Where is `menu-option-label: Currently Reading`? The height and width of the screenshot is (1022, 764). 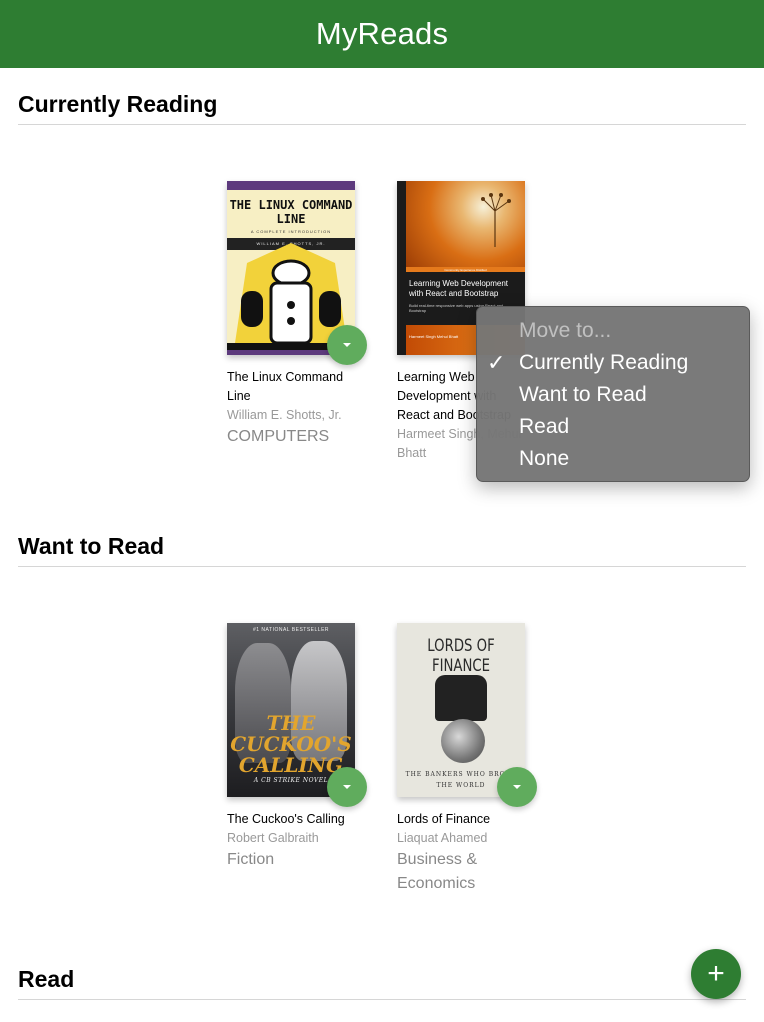
menu-option-label: Currently Reading is located at coordinates (604, 362).